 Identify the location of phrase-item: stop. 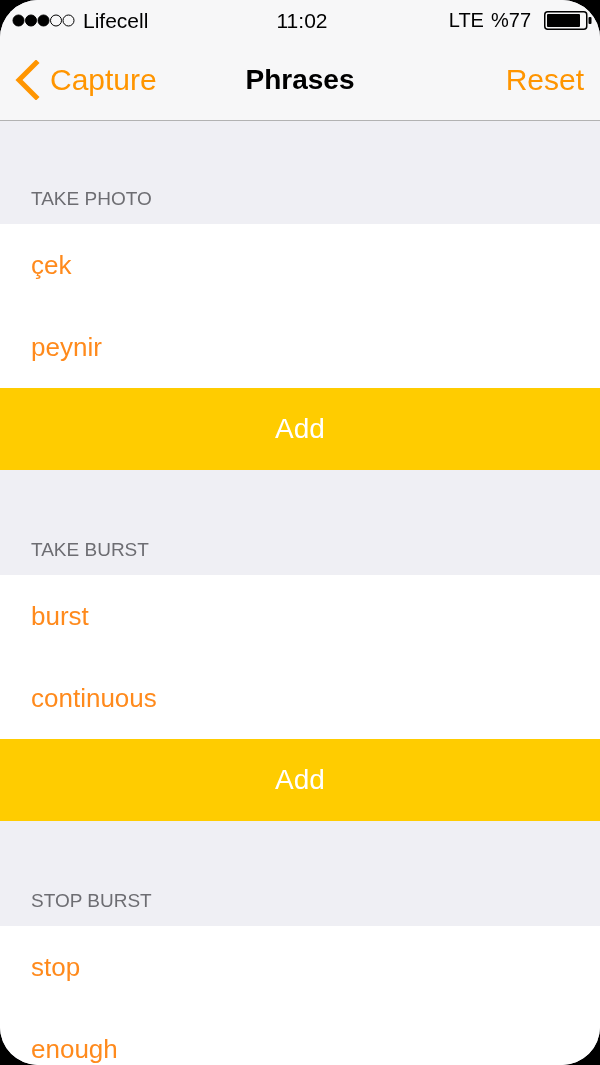
(300, 967).